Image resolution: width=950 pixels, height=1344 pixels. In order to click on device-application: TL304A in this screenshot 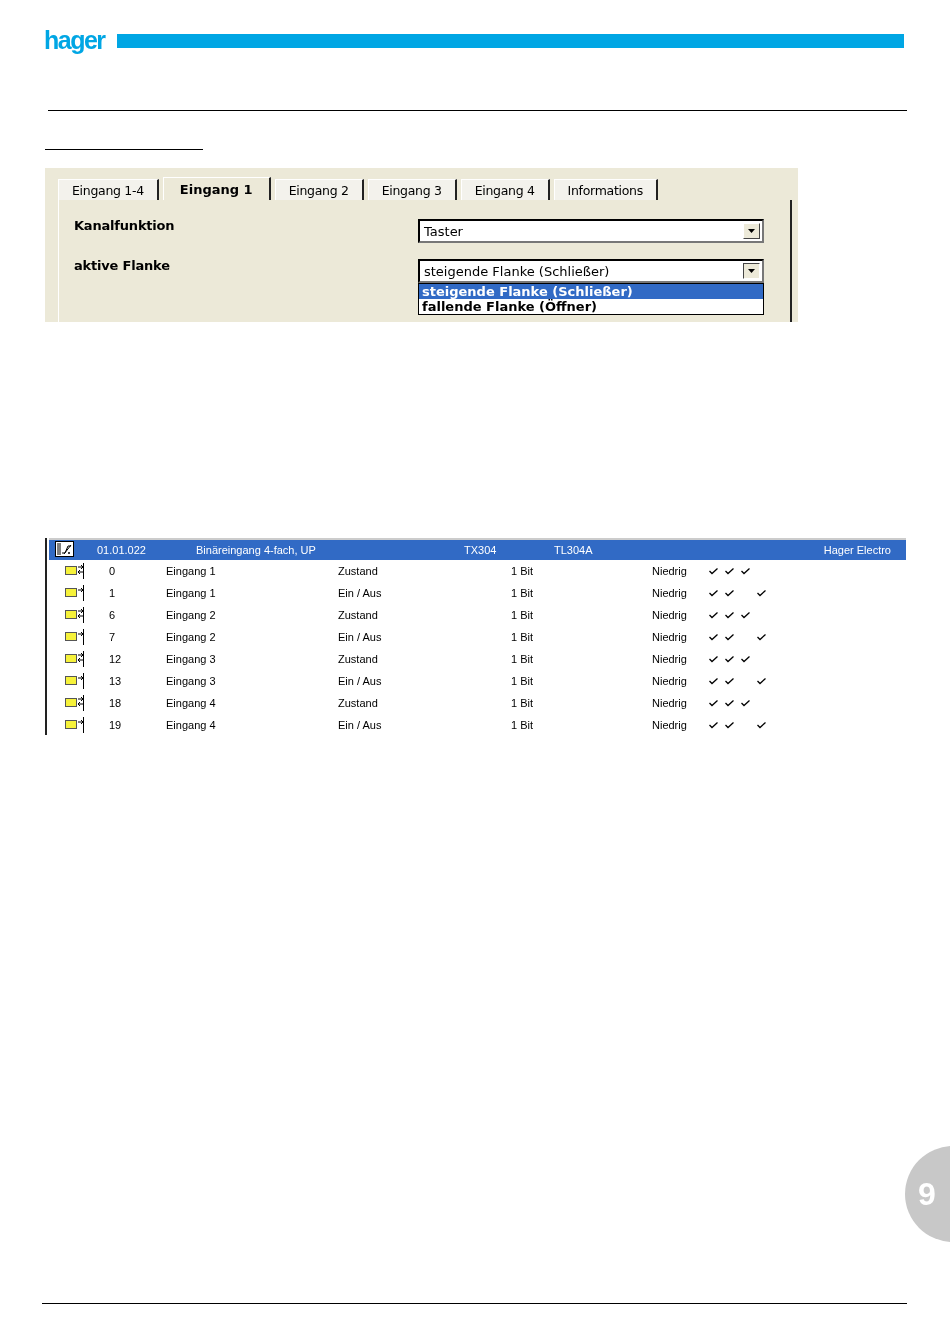, I will do `click(574, 550)`.